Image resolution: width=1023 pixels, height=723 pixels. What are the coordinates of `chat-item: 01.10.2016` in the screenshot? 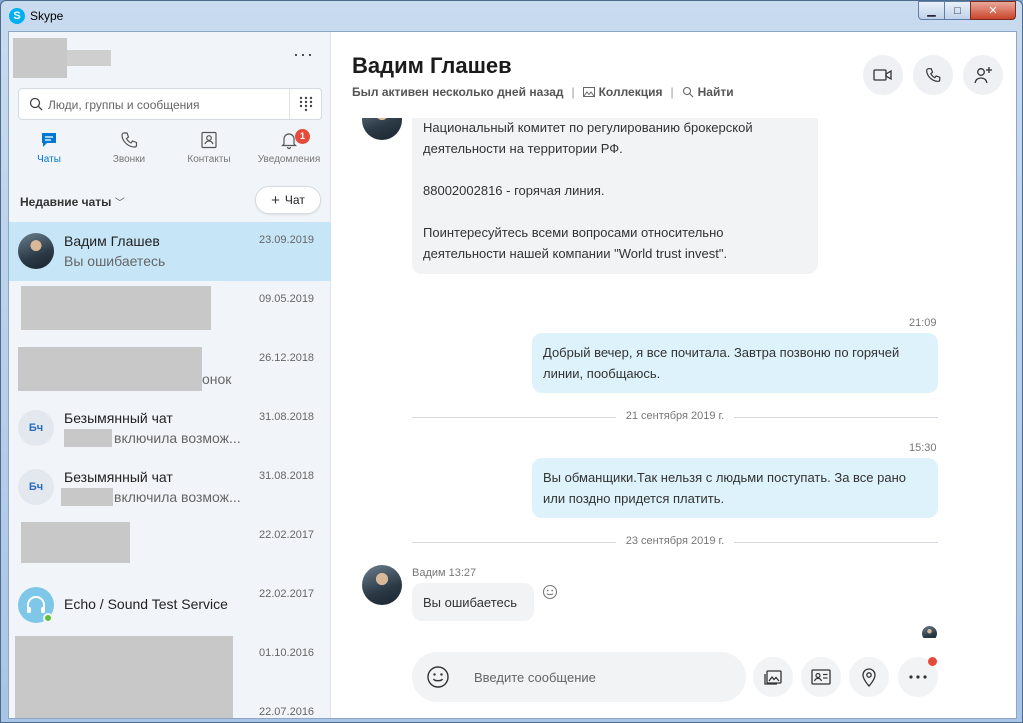 It's located at (170, 676).